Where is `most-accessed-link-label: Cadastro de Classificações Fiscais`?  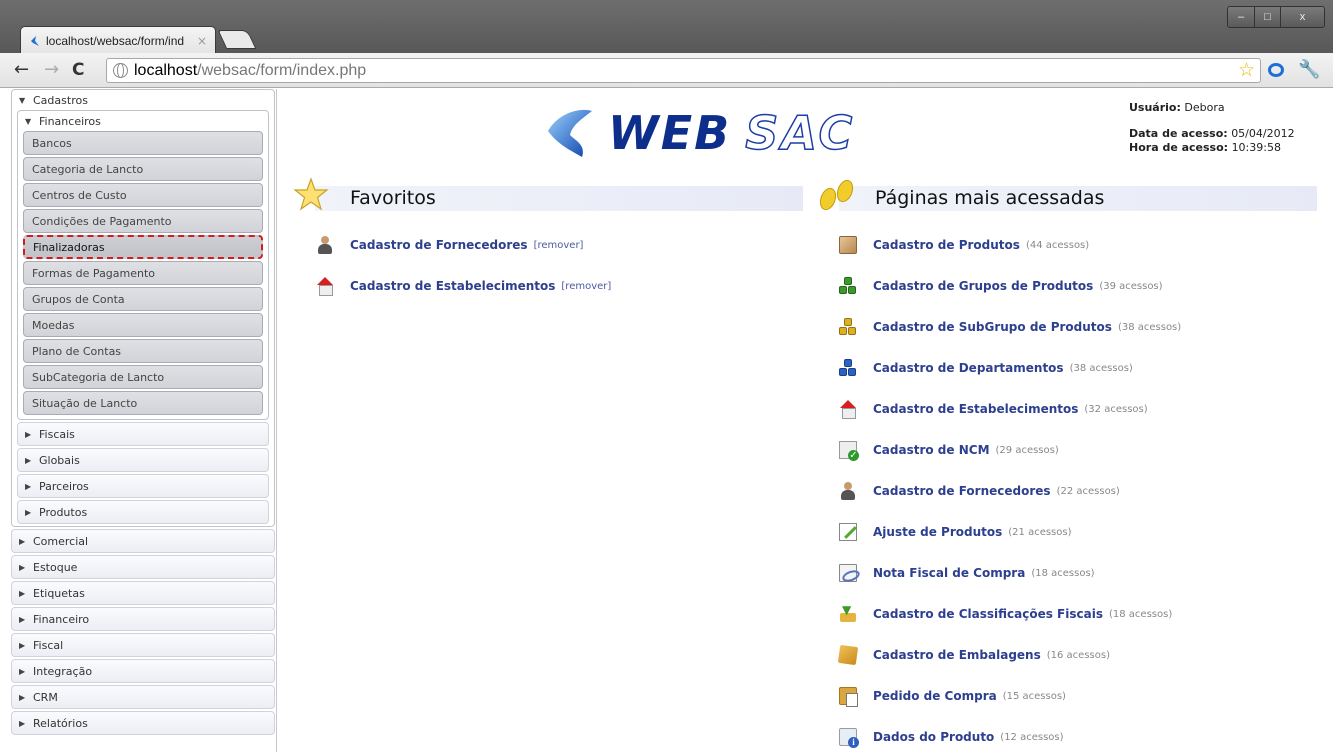 most-accessed-link-label: Cadastro de Classificações Fiscais is located at coordinates (988, 614).